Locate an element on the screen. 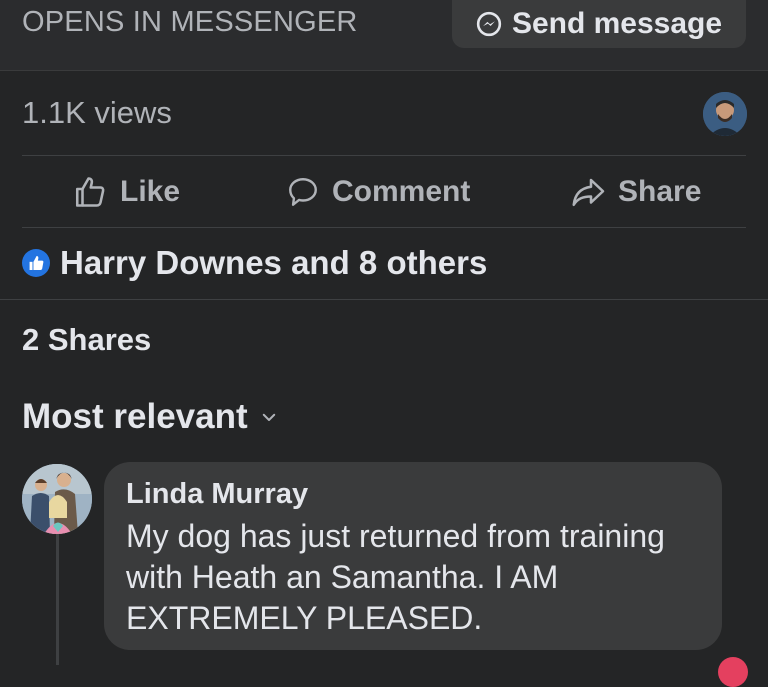 Image resolution: width=768 pixels, height=687 pixels. send-message-button: Send message is located at coordinates (599, 24).